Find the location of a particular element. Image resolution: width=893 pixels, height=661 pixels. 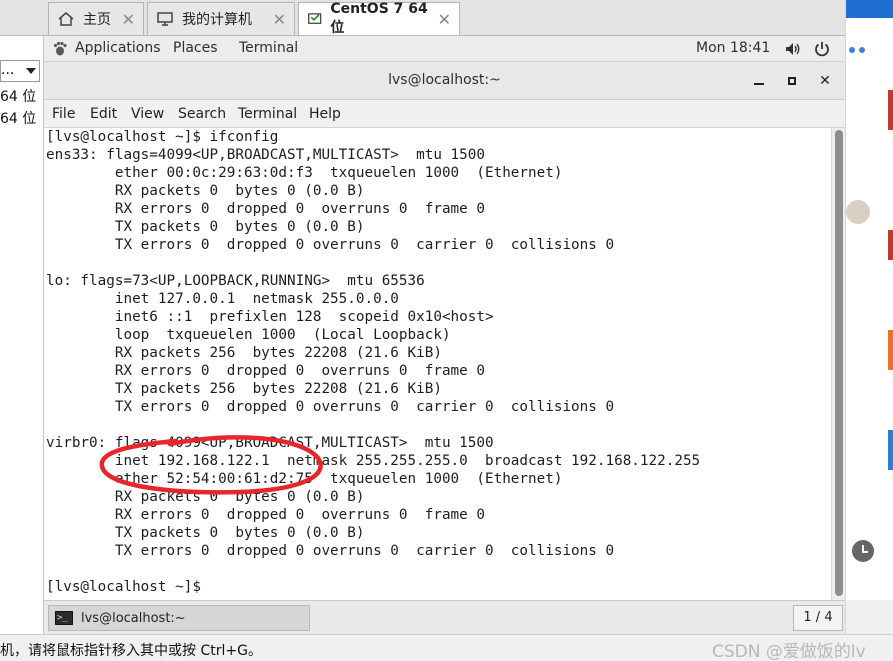

terminal-line: TX packets 256 bytes 22208 (21.6 KiB) is located at coordinates (244, 389).